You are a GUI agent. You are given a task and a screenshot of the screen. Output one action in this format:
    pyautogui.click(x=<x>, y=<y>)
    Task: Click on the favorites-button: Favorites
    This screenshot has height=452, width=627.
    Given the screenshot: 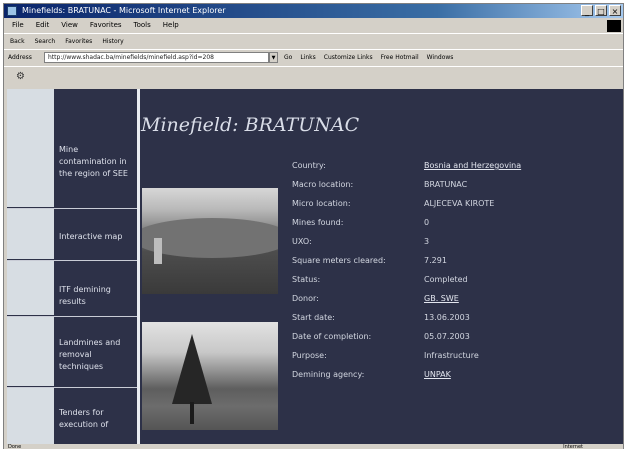 What is the action you would take?
    pyautogui.click(x=78, y=41)
    